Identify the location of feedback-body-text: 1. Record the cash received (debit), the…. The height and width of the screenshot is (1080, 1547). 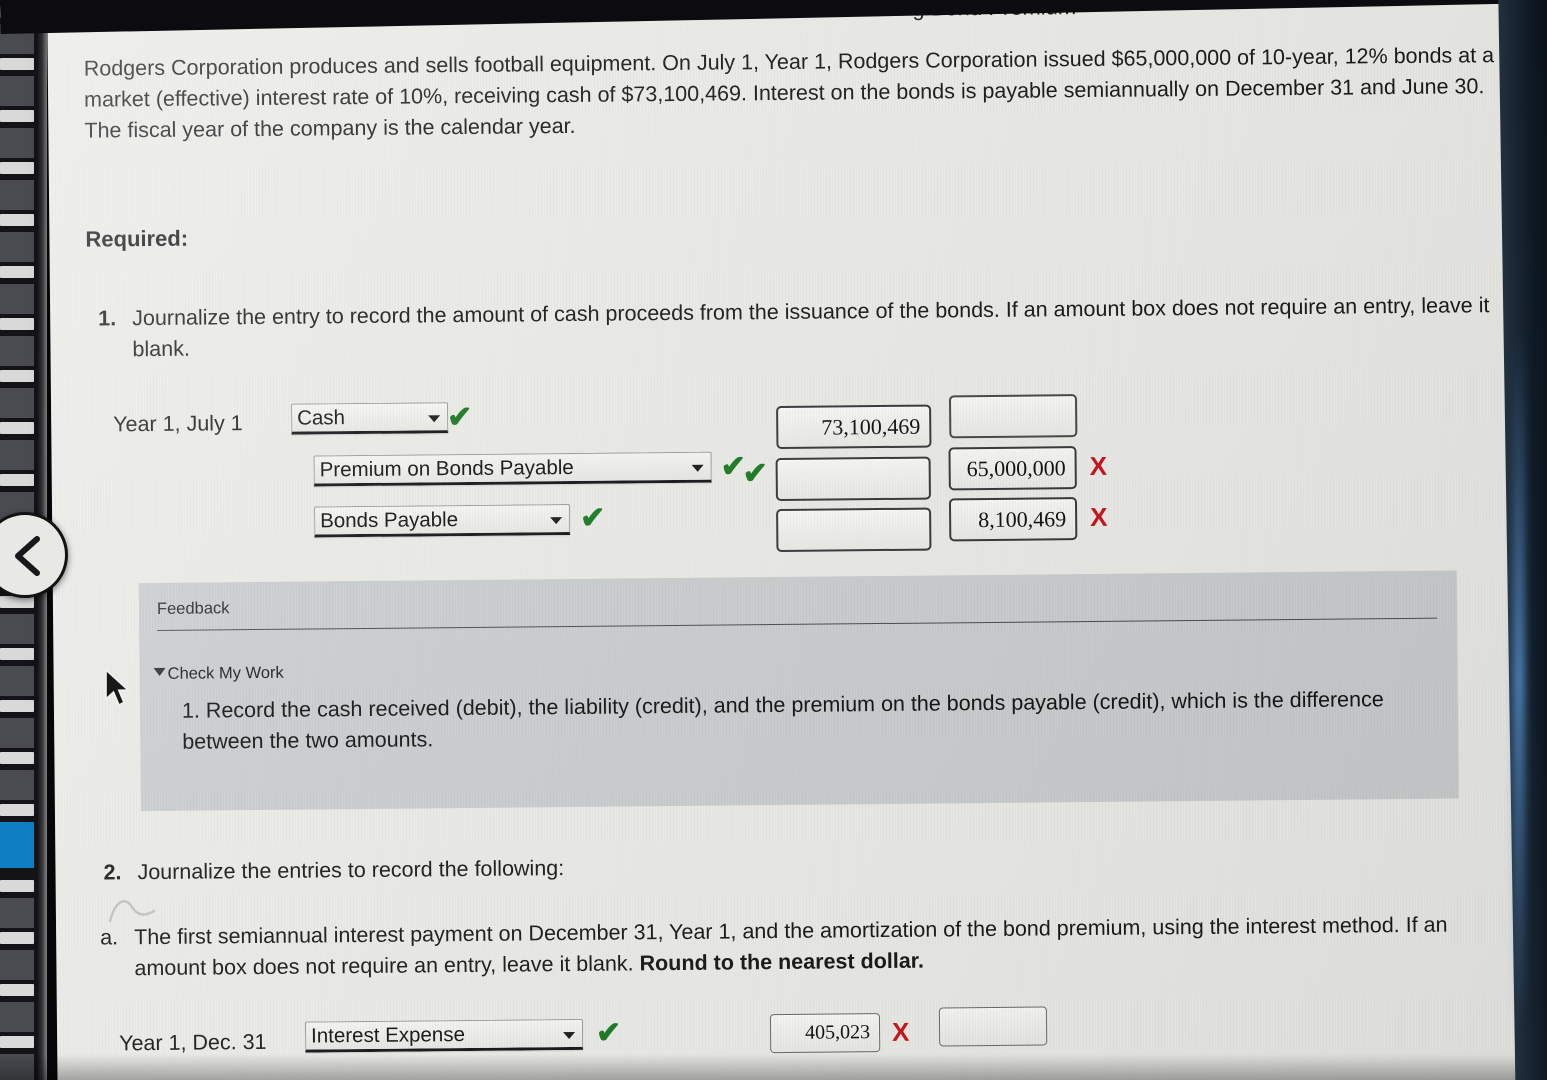
(782, 720).